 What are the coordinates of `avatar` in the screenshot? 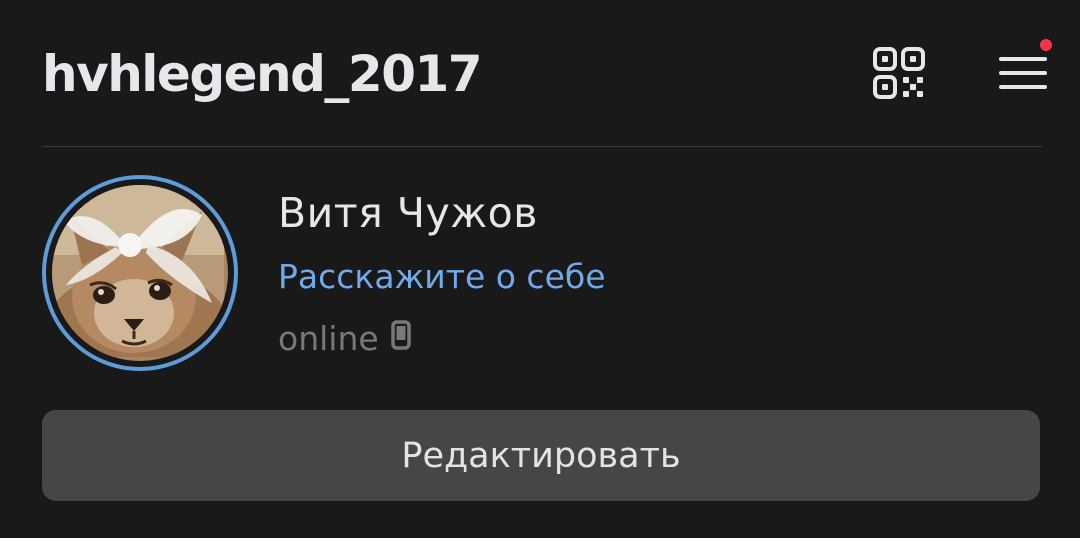 It's located at (140, 273).